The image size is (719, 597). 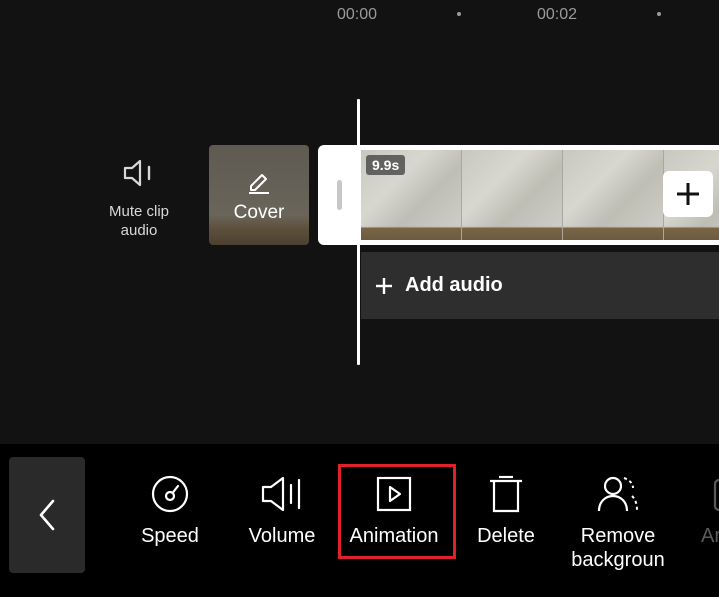 I want to click on mute-clip-audio-label: Mute clip audio, so click(x=139, y=221).